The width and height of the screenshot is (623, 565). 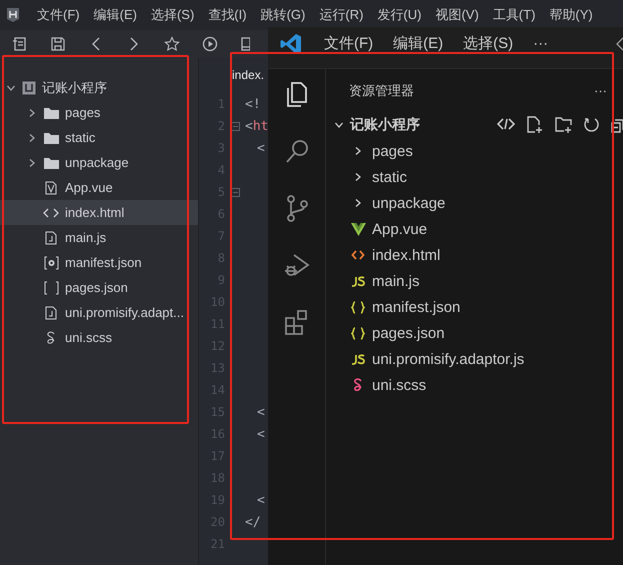 What do you see at coordinates (253, 104) in the screenshot?
I see `code-text: <!` at bounding box center [253, 104].